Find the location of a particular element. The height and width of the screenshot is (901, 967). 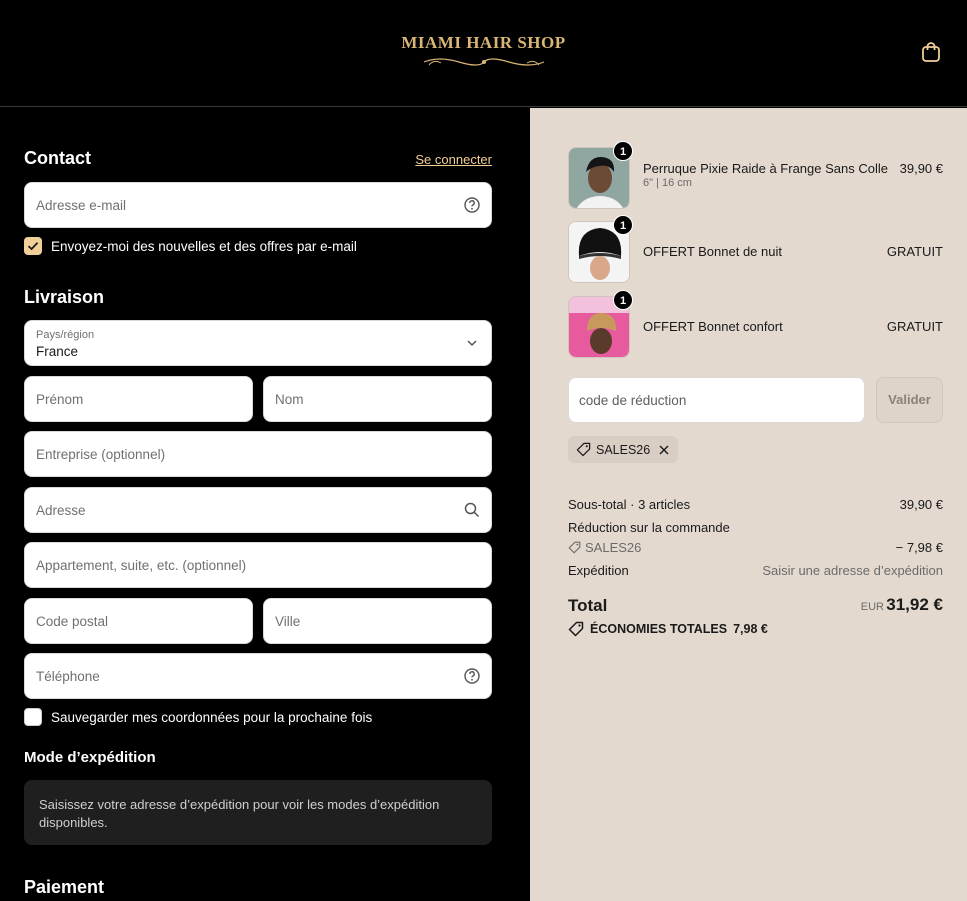

shipping-value: Saisir une adresse d’expédition is located at coordinates (852, 570).